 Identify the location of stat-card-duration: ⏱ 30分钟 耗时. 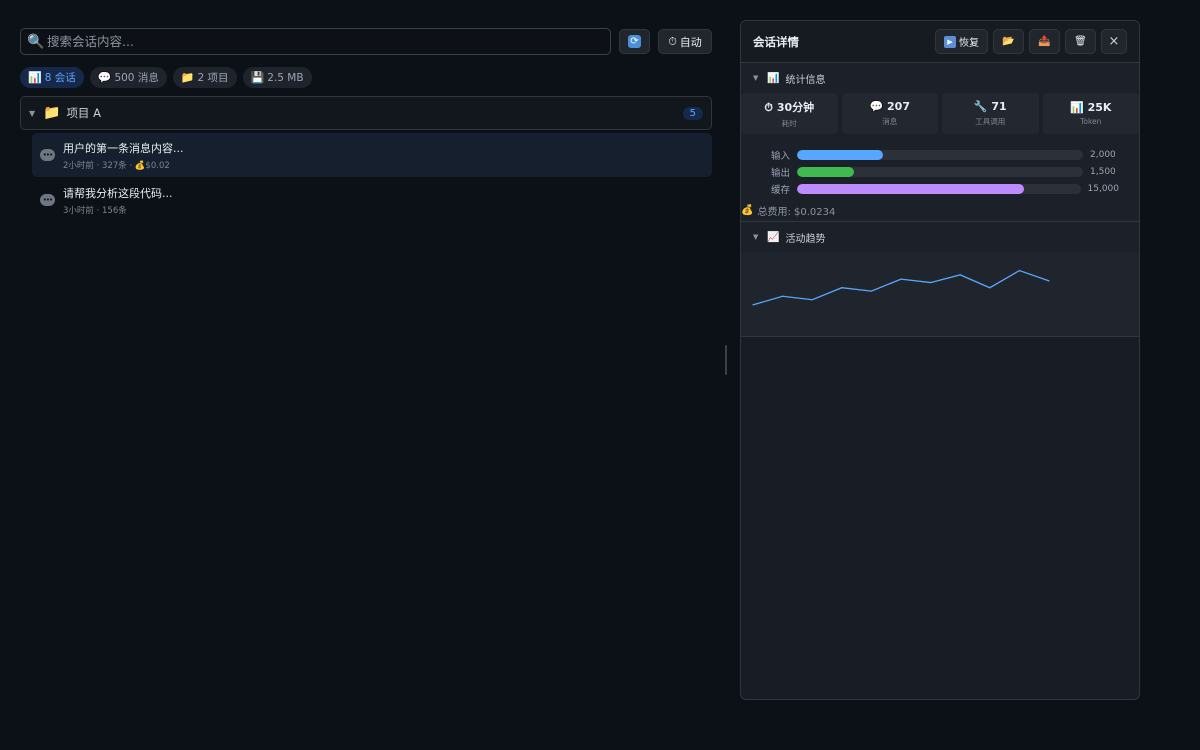
(789, 113).